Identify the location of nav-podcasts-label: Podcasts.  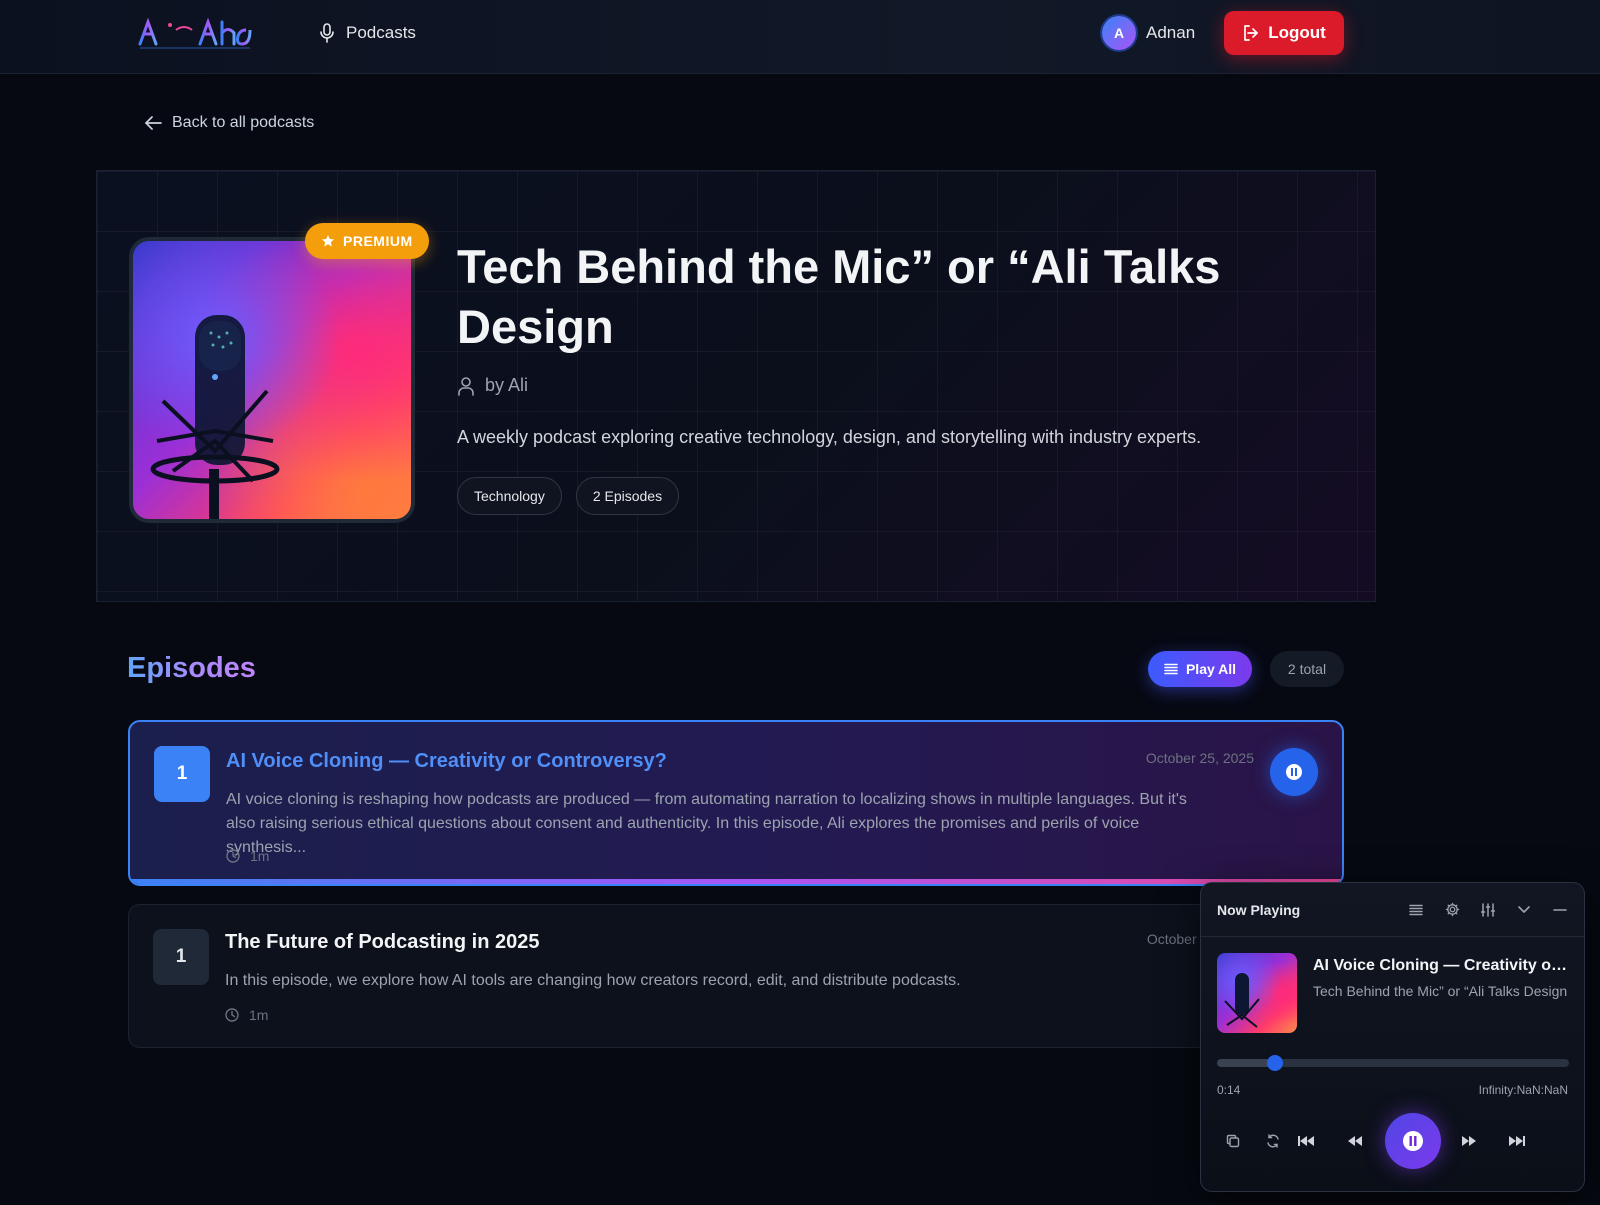
(381, 32).